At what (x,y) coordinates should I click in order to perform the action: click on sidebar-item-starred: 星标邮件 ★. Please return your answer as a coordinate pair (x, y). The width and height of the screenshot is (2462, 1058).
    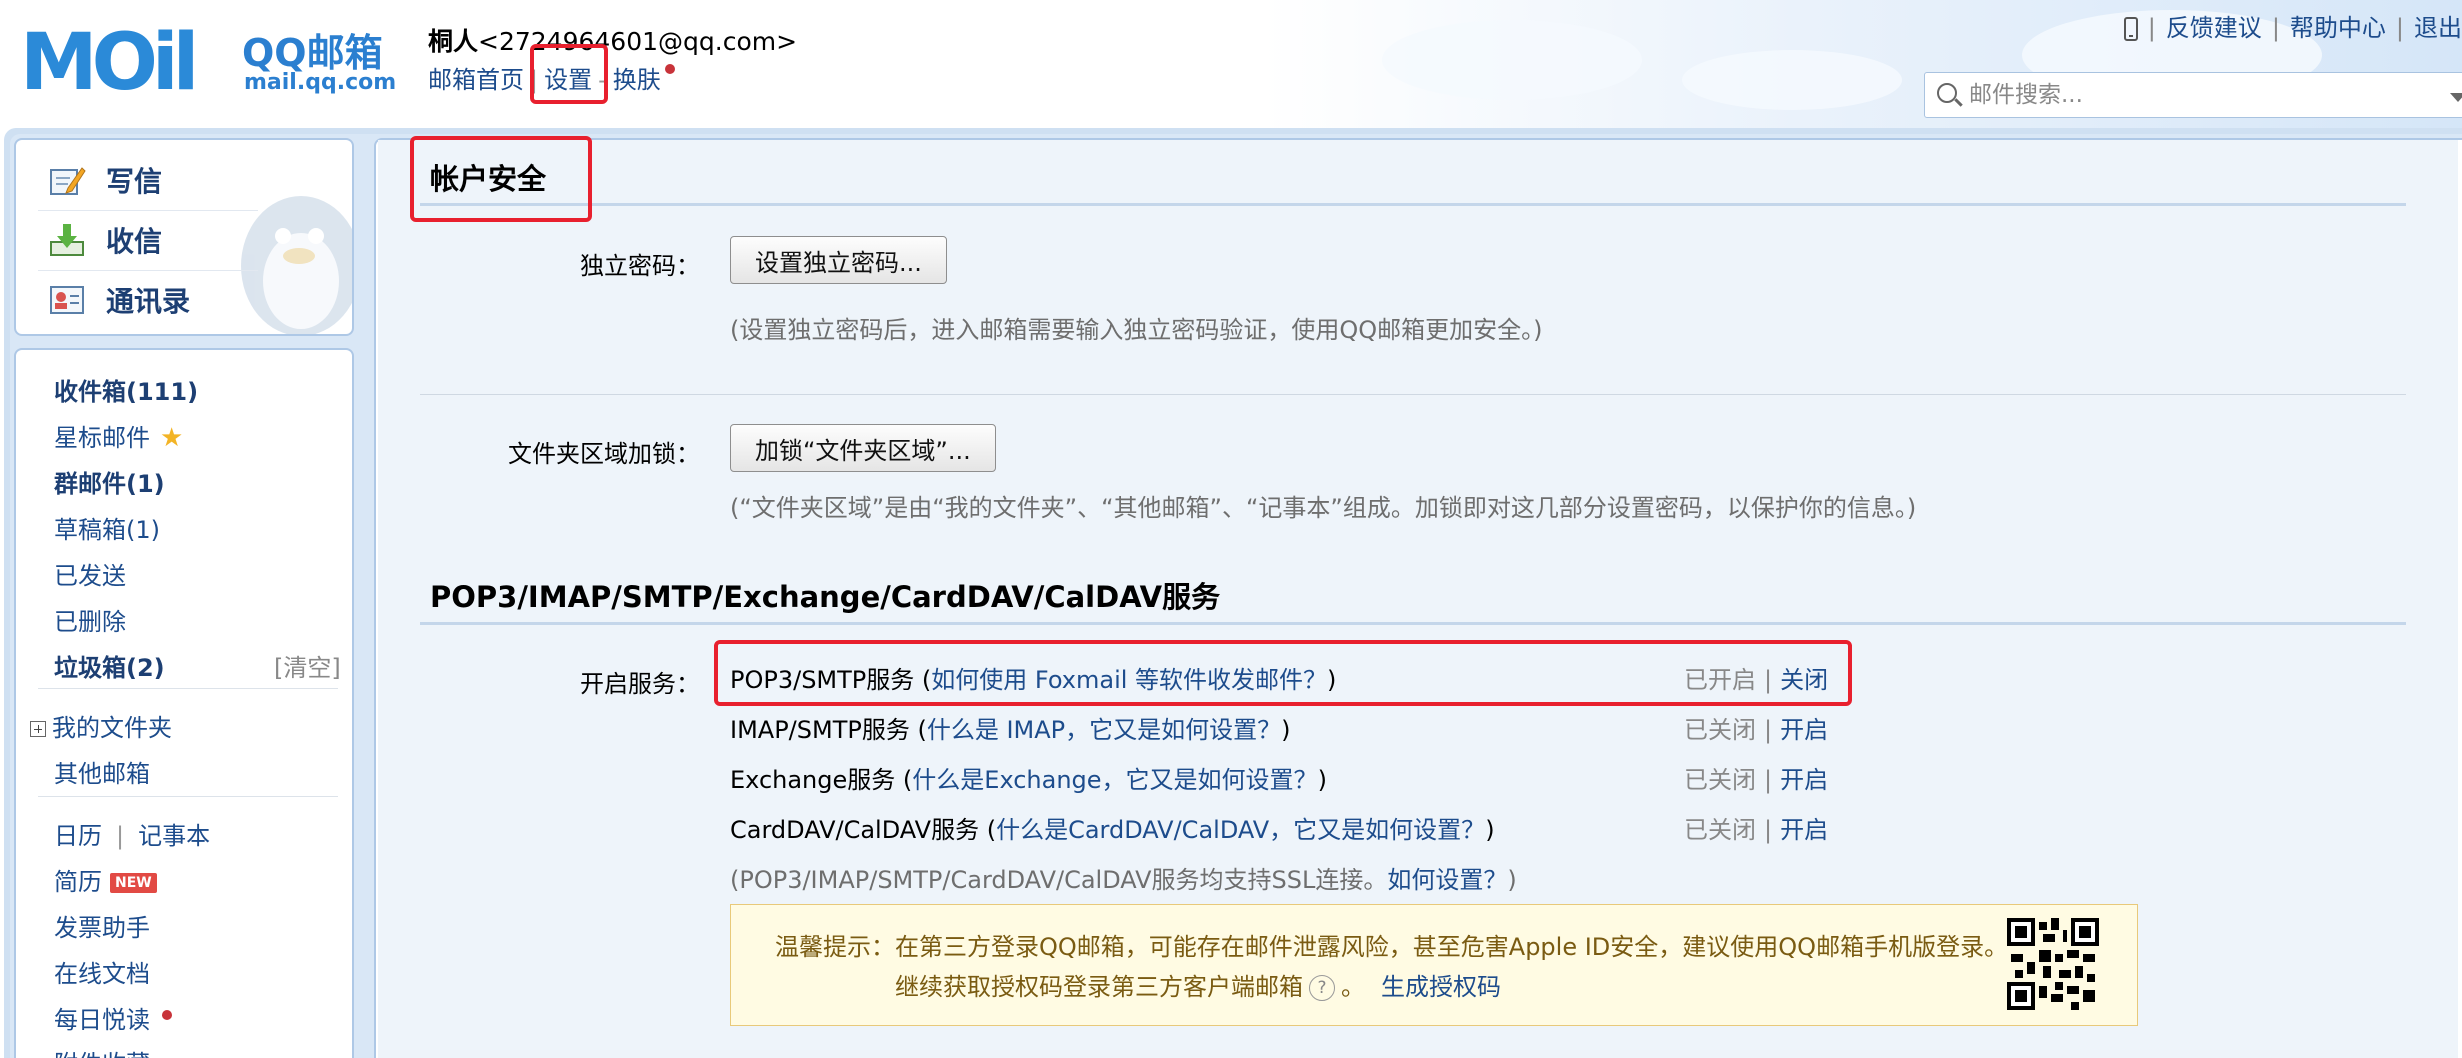
    Looking at the image, I should click on (118, 435).